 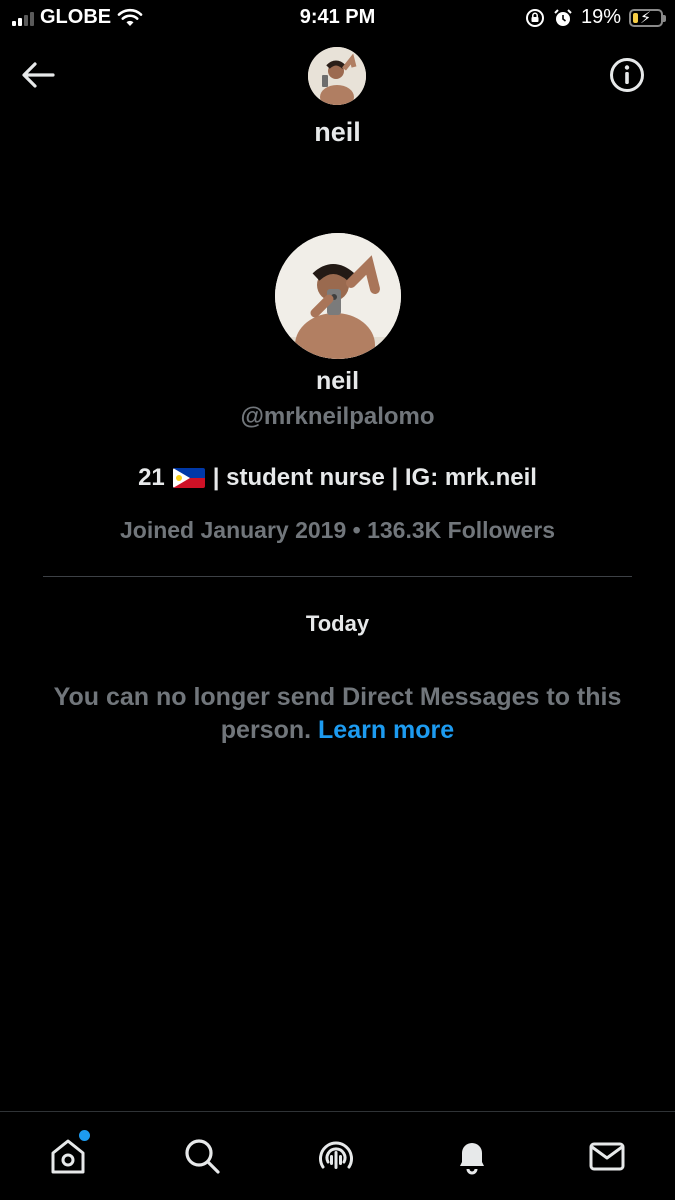 I want to click on status-bar: GLOBE 9:41 PM 19% ⚡, so click(x=337, y=19).